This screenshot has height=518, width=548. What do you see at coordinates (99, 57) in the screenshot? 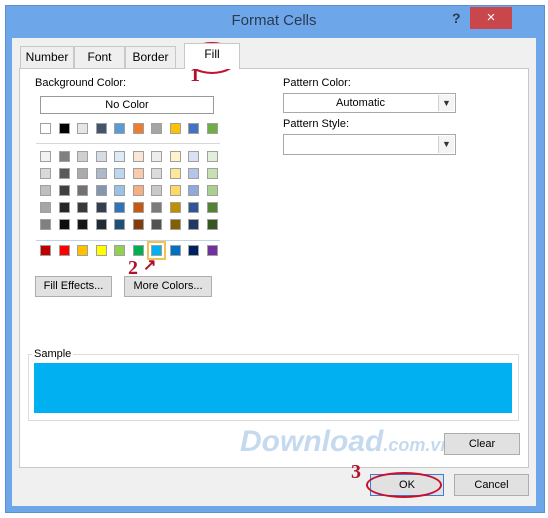
I see `tab-font: Font` at bounding box center [99, 57].